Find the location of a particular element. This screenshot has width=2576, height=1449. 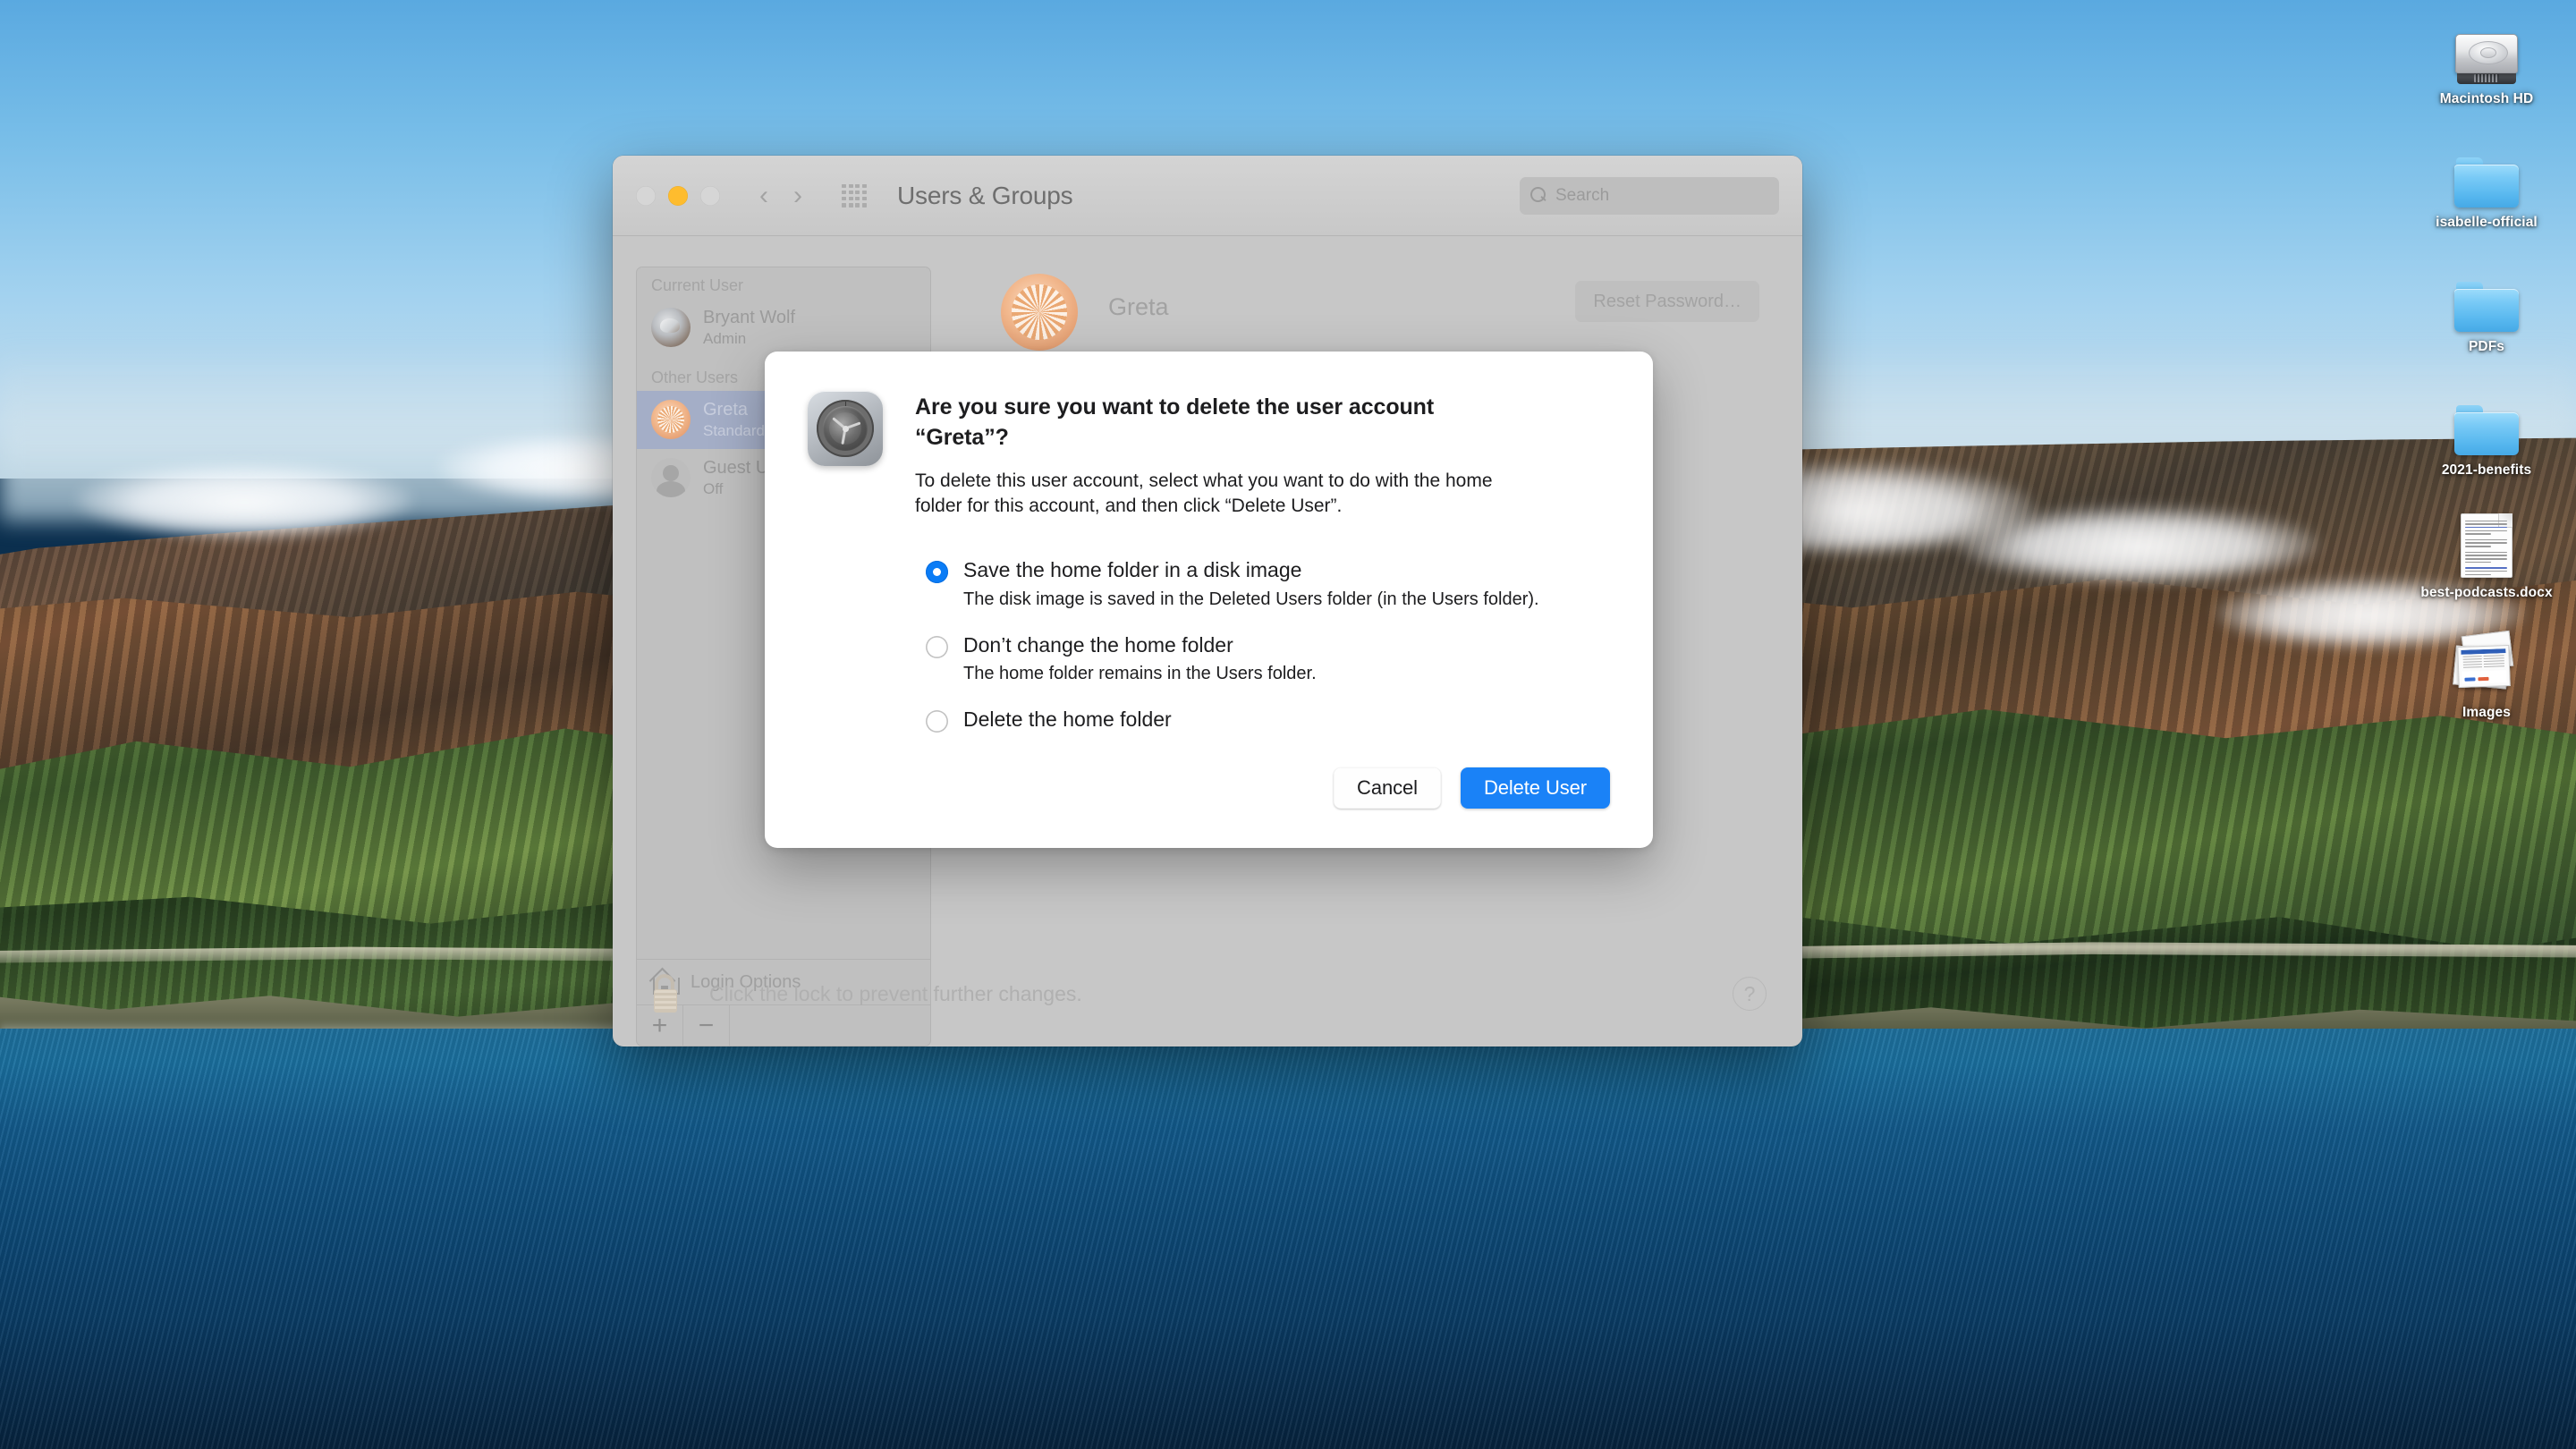

back-arrow-icon: ‹ is located at coordinates (763, 195).